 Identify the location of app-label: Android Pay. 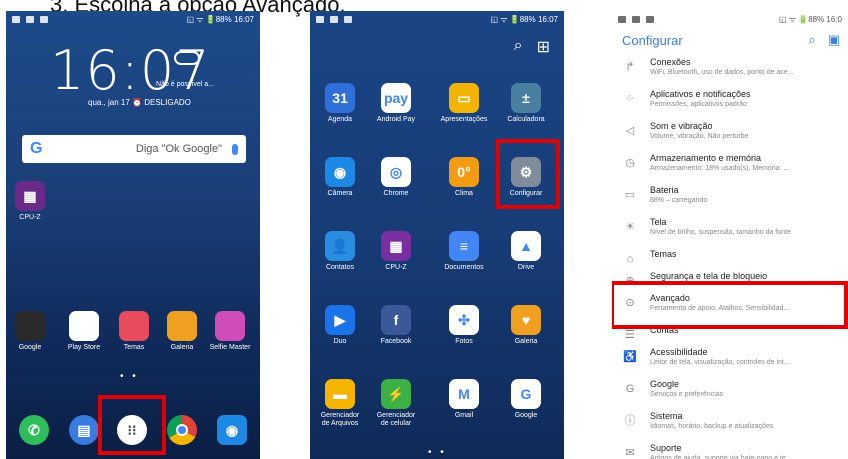
(396, 119).